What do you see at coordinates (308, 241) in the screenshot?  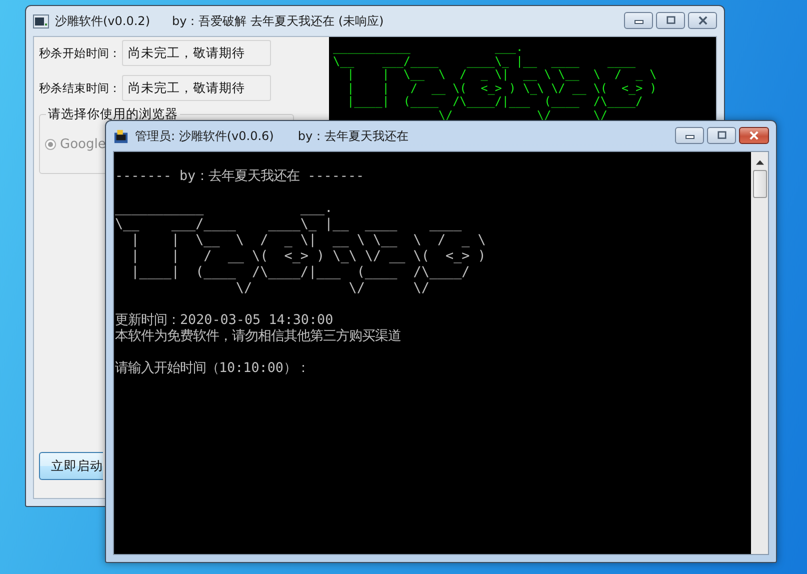 I see `console-line: | | \__ \ / _ \| __ \ \__ \ / _ \` at bounding box center [308, 241].